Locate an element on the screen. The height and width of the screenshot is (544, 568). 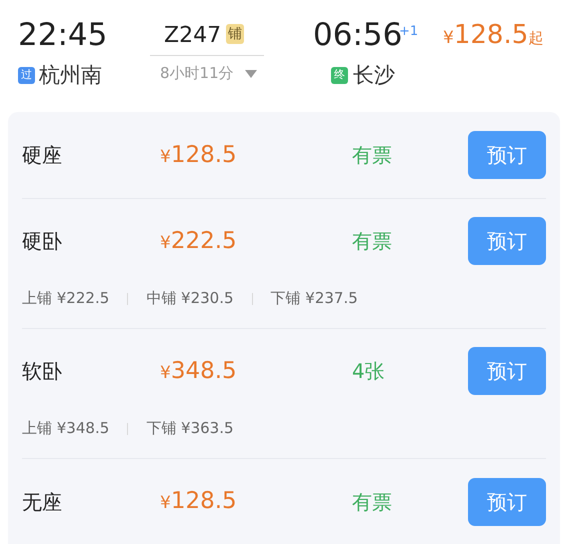
berth-price: 下铺 ¥237.5 is located at coordinates (314, 299).